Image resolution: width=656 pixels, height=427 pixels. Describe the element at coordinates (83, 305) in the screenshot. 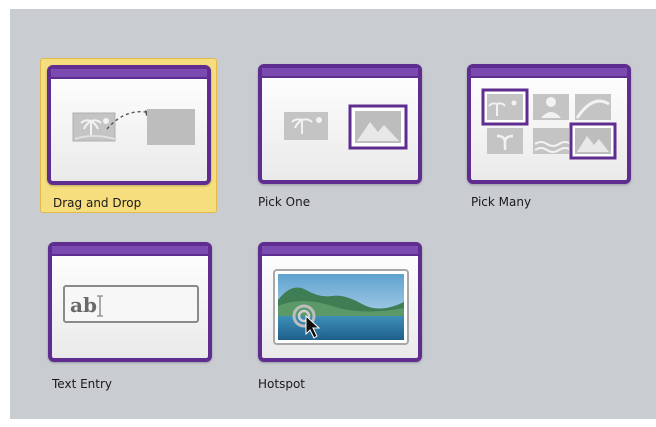

I see `text-entry-sample: ab` at that location.